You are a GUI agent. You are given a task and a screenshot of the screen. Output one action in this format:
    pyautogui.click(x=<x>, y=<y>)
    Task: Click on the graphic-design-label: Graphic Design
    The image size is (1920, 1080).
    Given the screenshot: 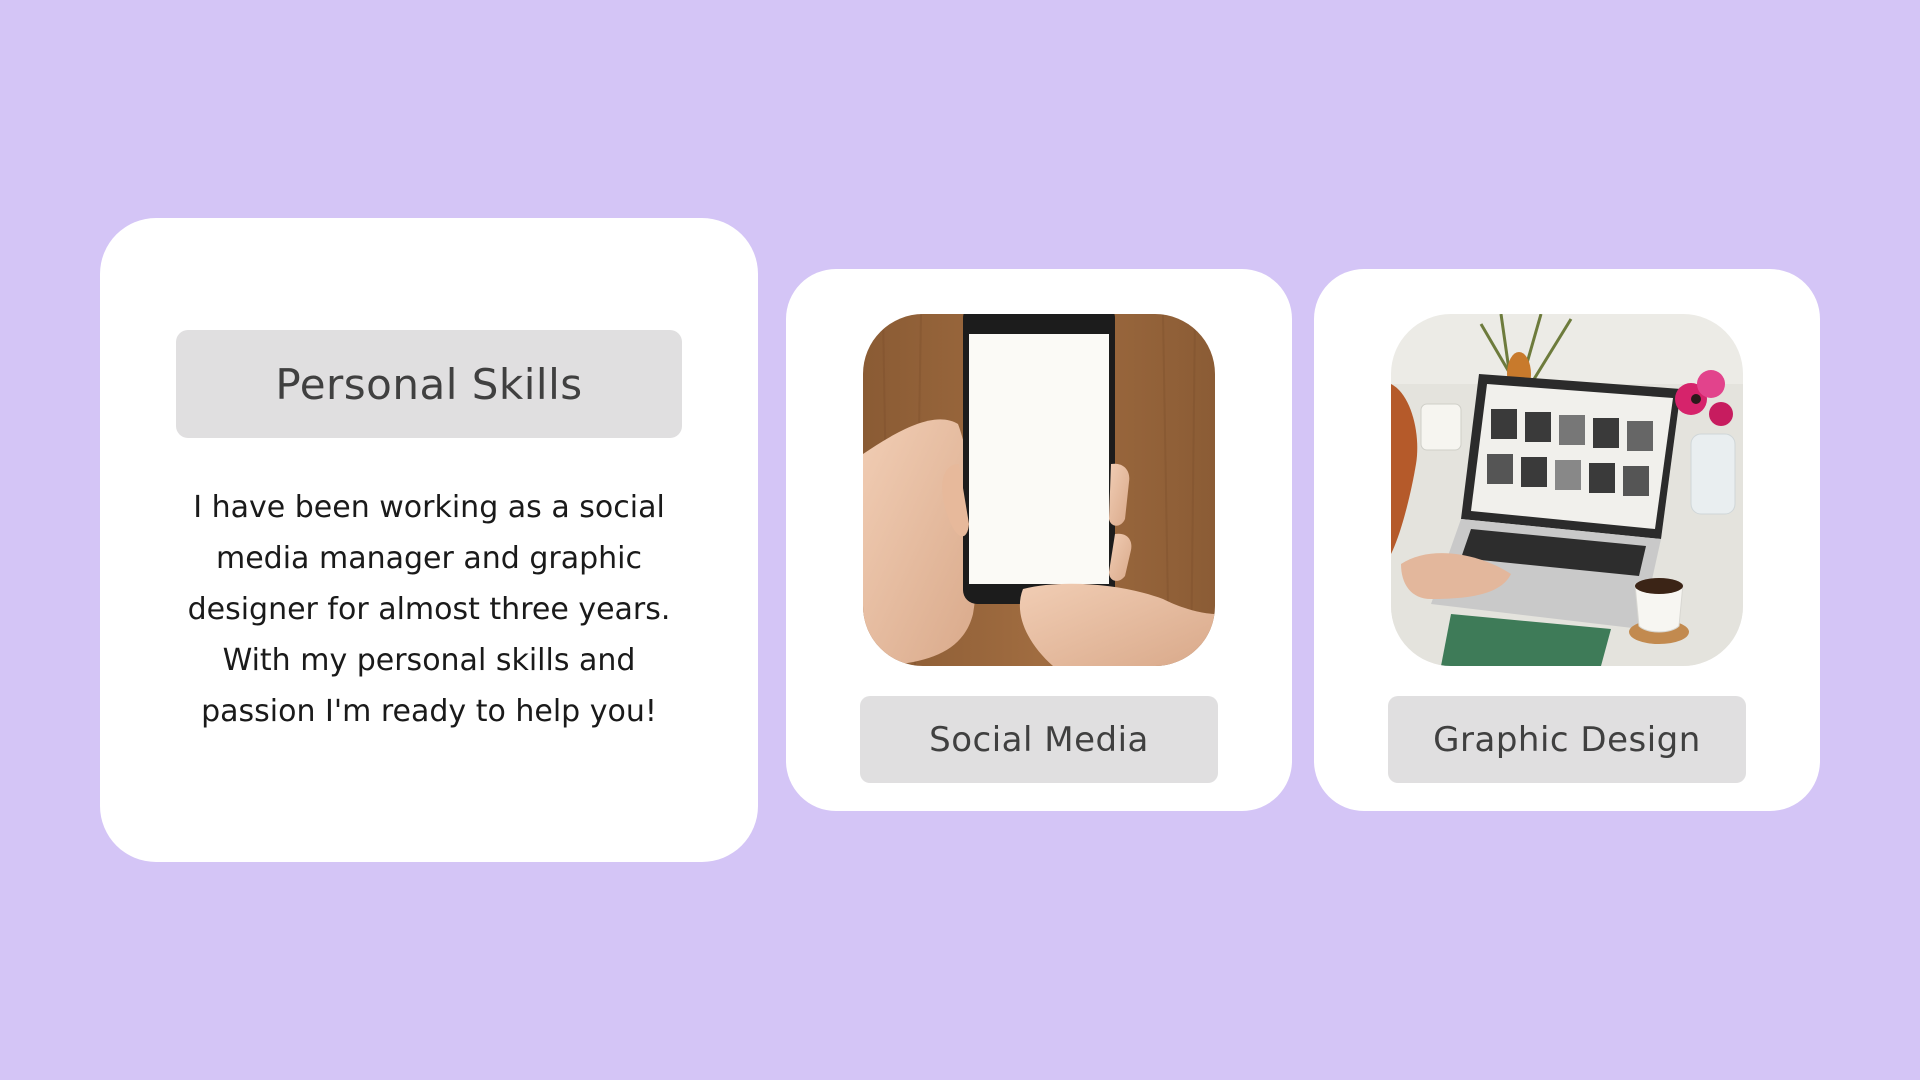 What is the action you would take?
    pyautogui.click(x=1567, y=739)
    